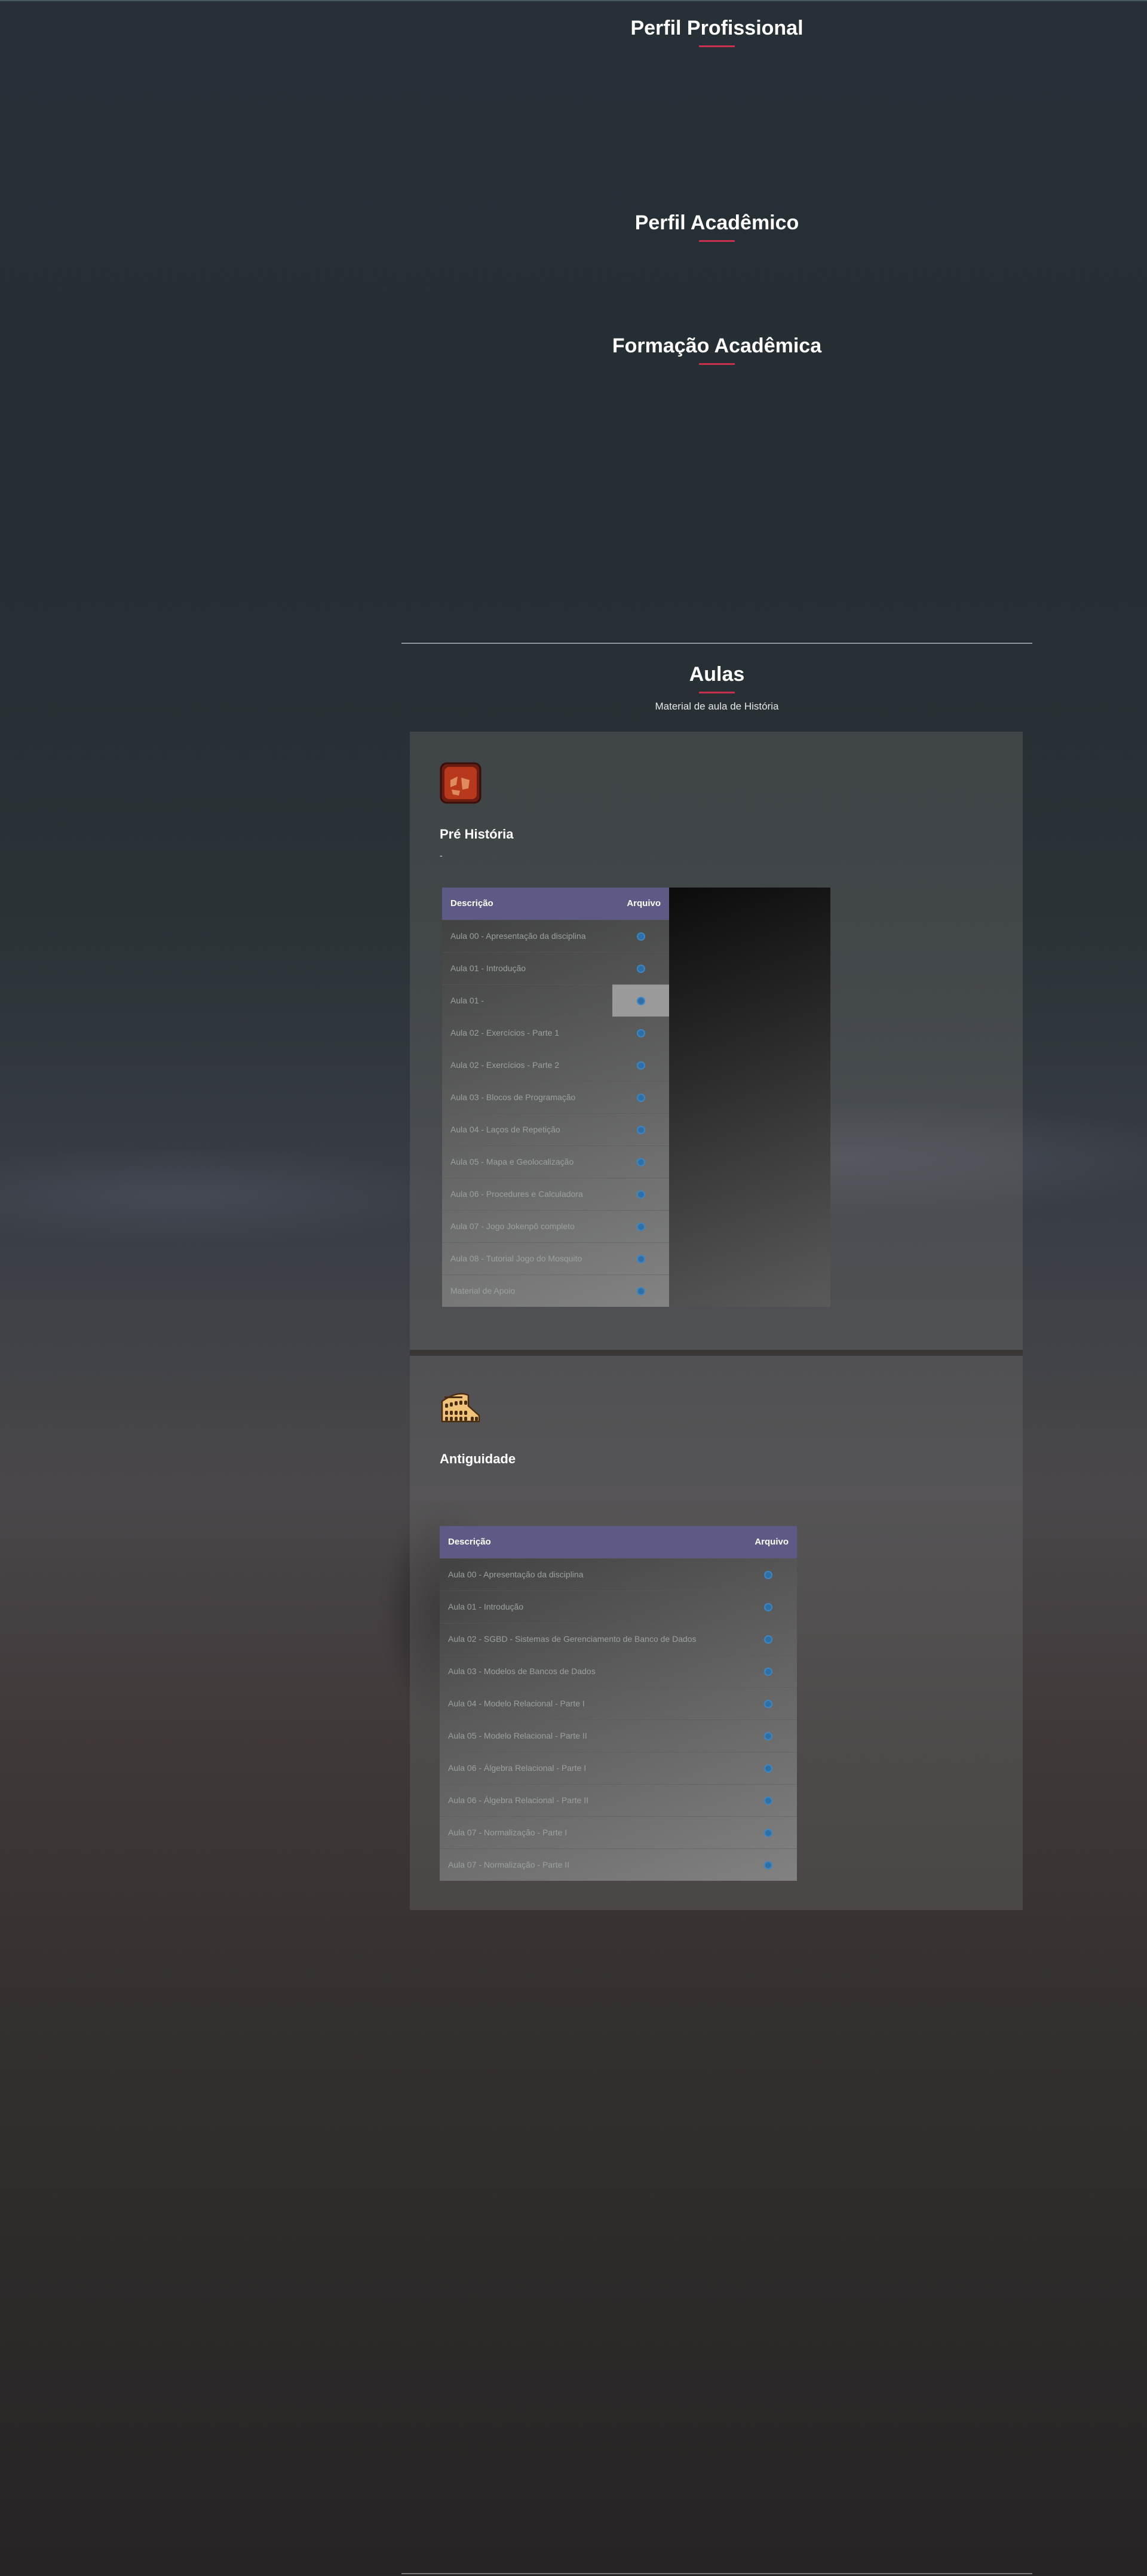 Image resolution: width=1147 pixels, height=2576 pixels. I want to click on table-row: Aula 07 - Normalização - Parte II, so click(618, 1864).